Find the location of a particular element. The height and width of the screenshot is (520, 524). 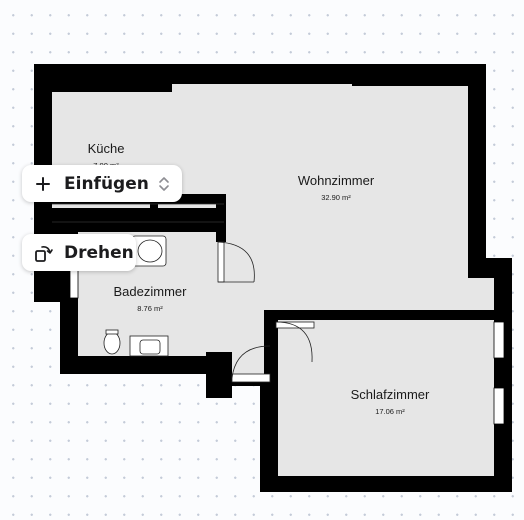

room-name-bathroom: Badezimmer is located at coordinates (151, 291).